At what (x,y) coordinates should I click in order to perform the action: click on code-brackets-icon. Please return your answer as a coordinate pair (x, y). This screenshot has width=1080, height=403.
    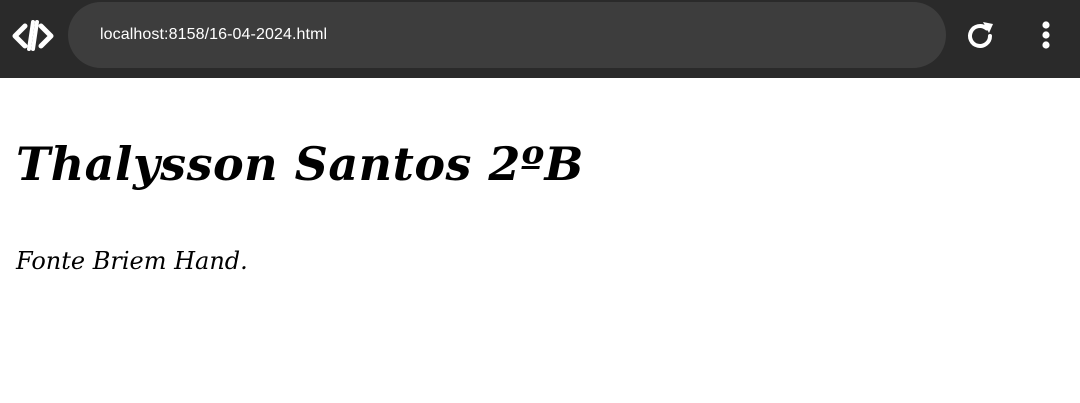
    Looking at the image, I should click on (33, 36).